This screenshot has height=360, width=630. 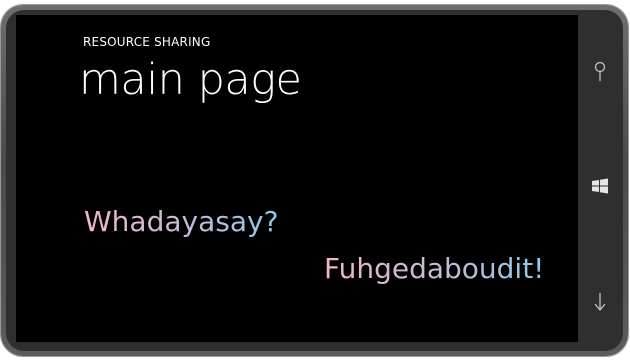 What do you see at coordinates (190, 80) in the screenshot?
I see `page-title: main page` at bounding box center [190, 80].